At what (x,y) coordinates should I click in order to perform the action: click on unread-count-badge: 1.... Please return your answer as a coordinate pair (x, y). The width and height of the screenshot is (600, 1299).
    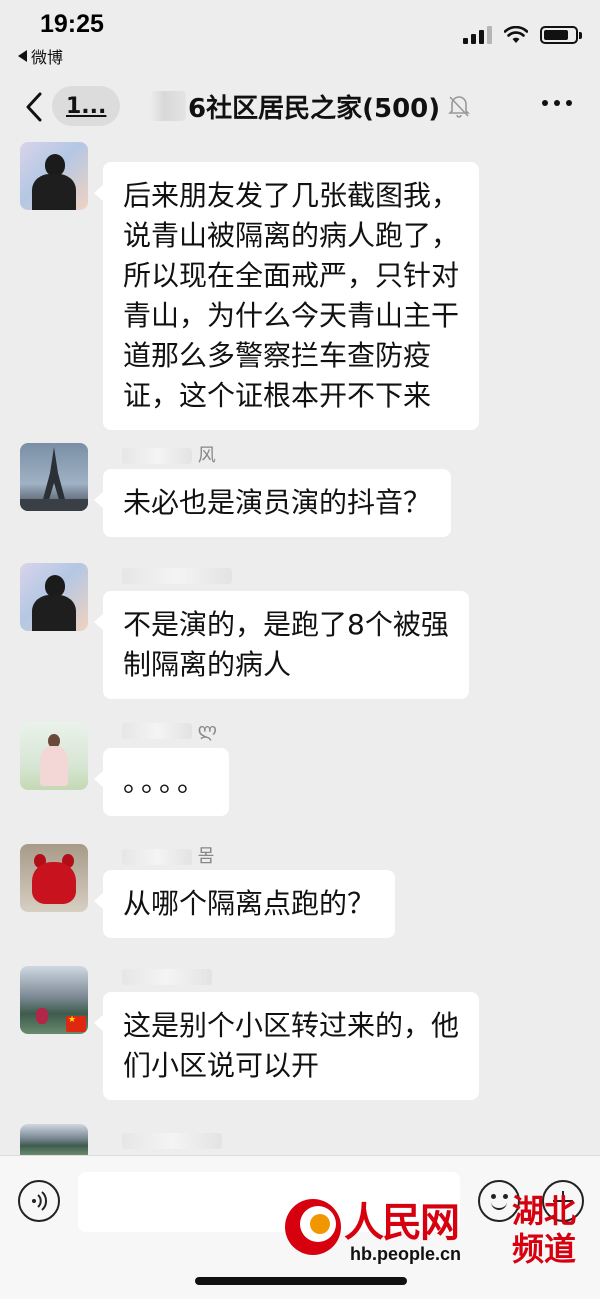
    Looking at the image, I should click on (86, 106).